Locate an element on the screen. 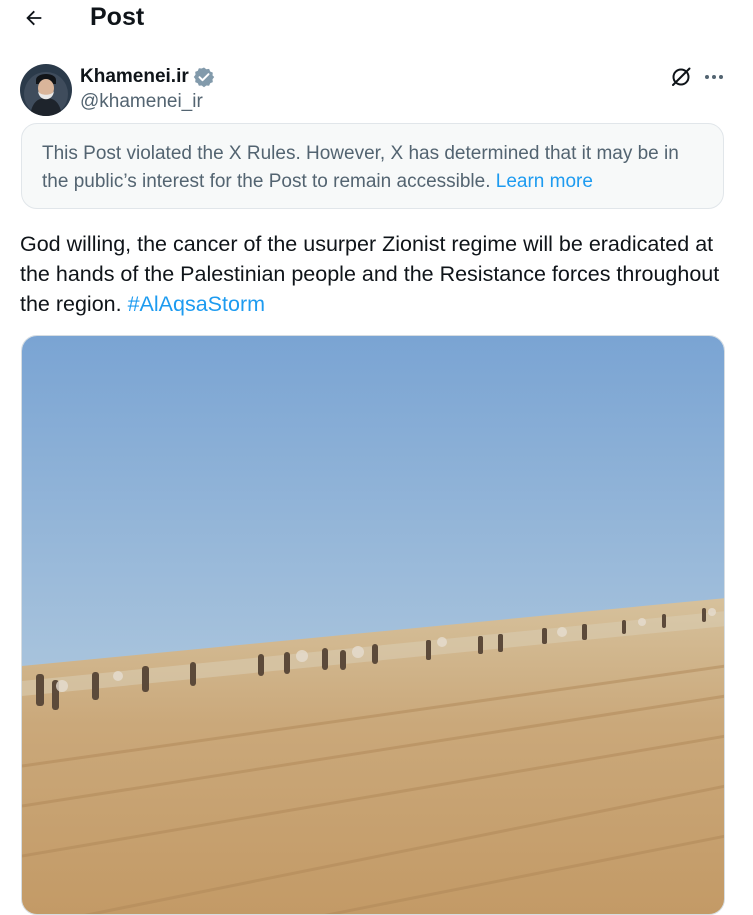 This screenshot has height=915, width=753. learn-more-link: Learn more is located at coordinates (544, 181).